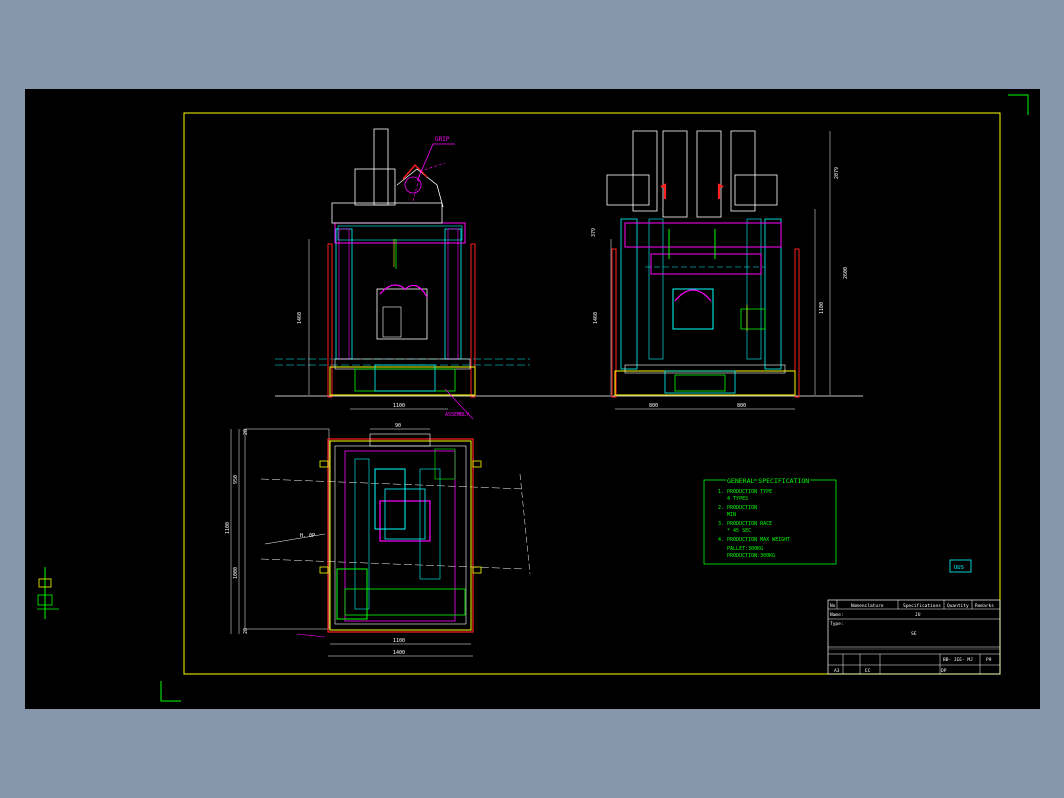 The image size is (1064, 798). What do you see at coordinates (984, 606) in the screenshot?
I see `tb-header-remarks: Remarks` at bounding box center [984, 606].